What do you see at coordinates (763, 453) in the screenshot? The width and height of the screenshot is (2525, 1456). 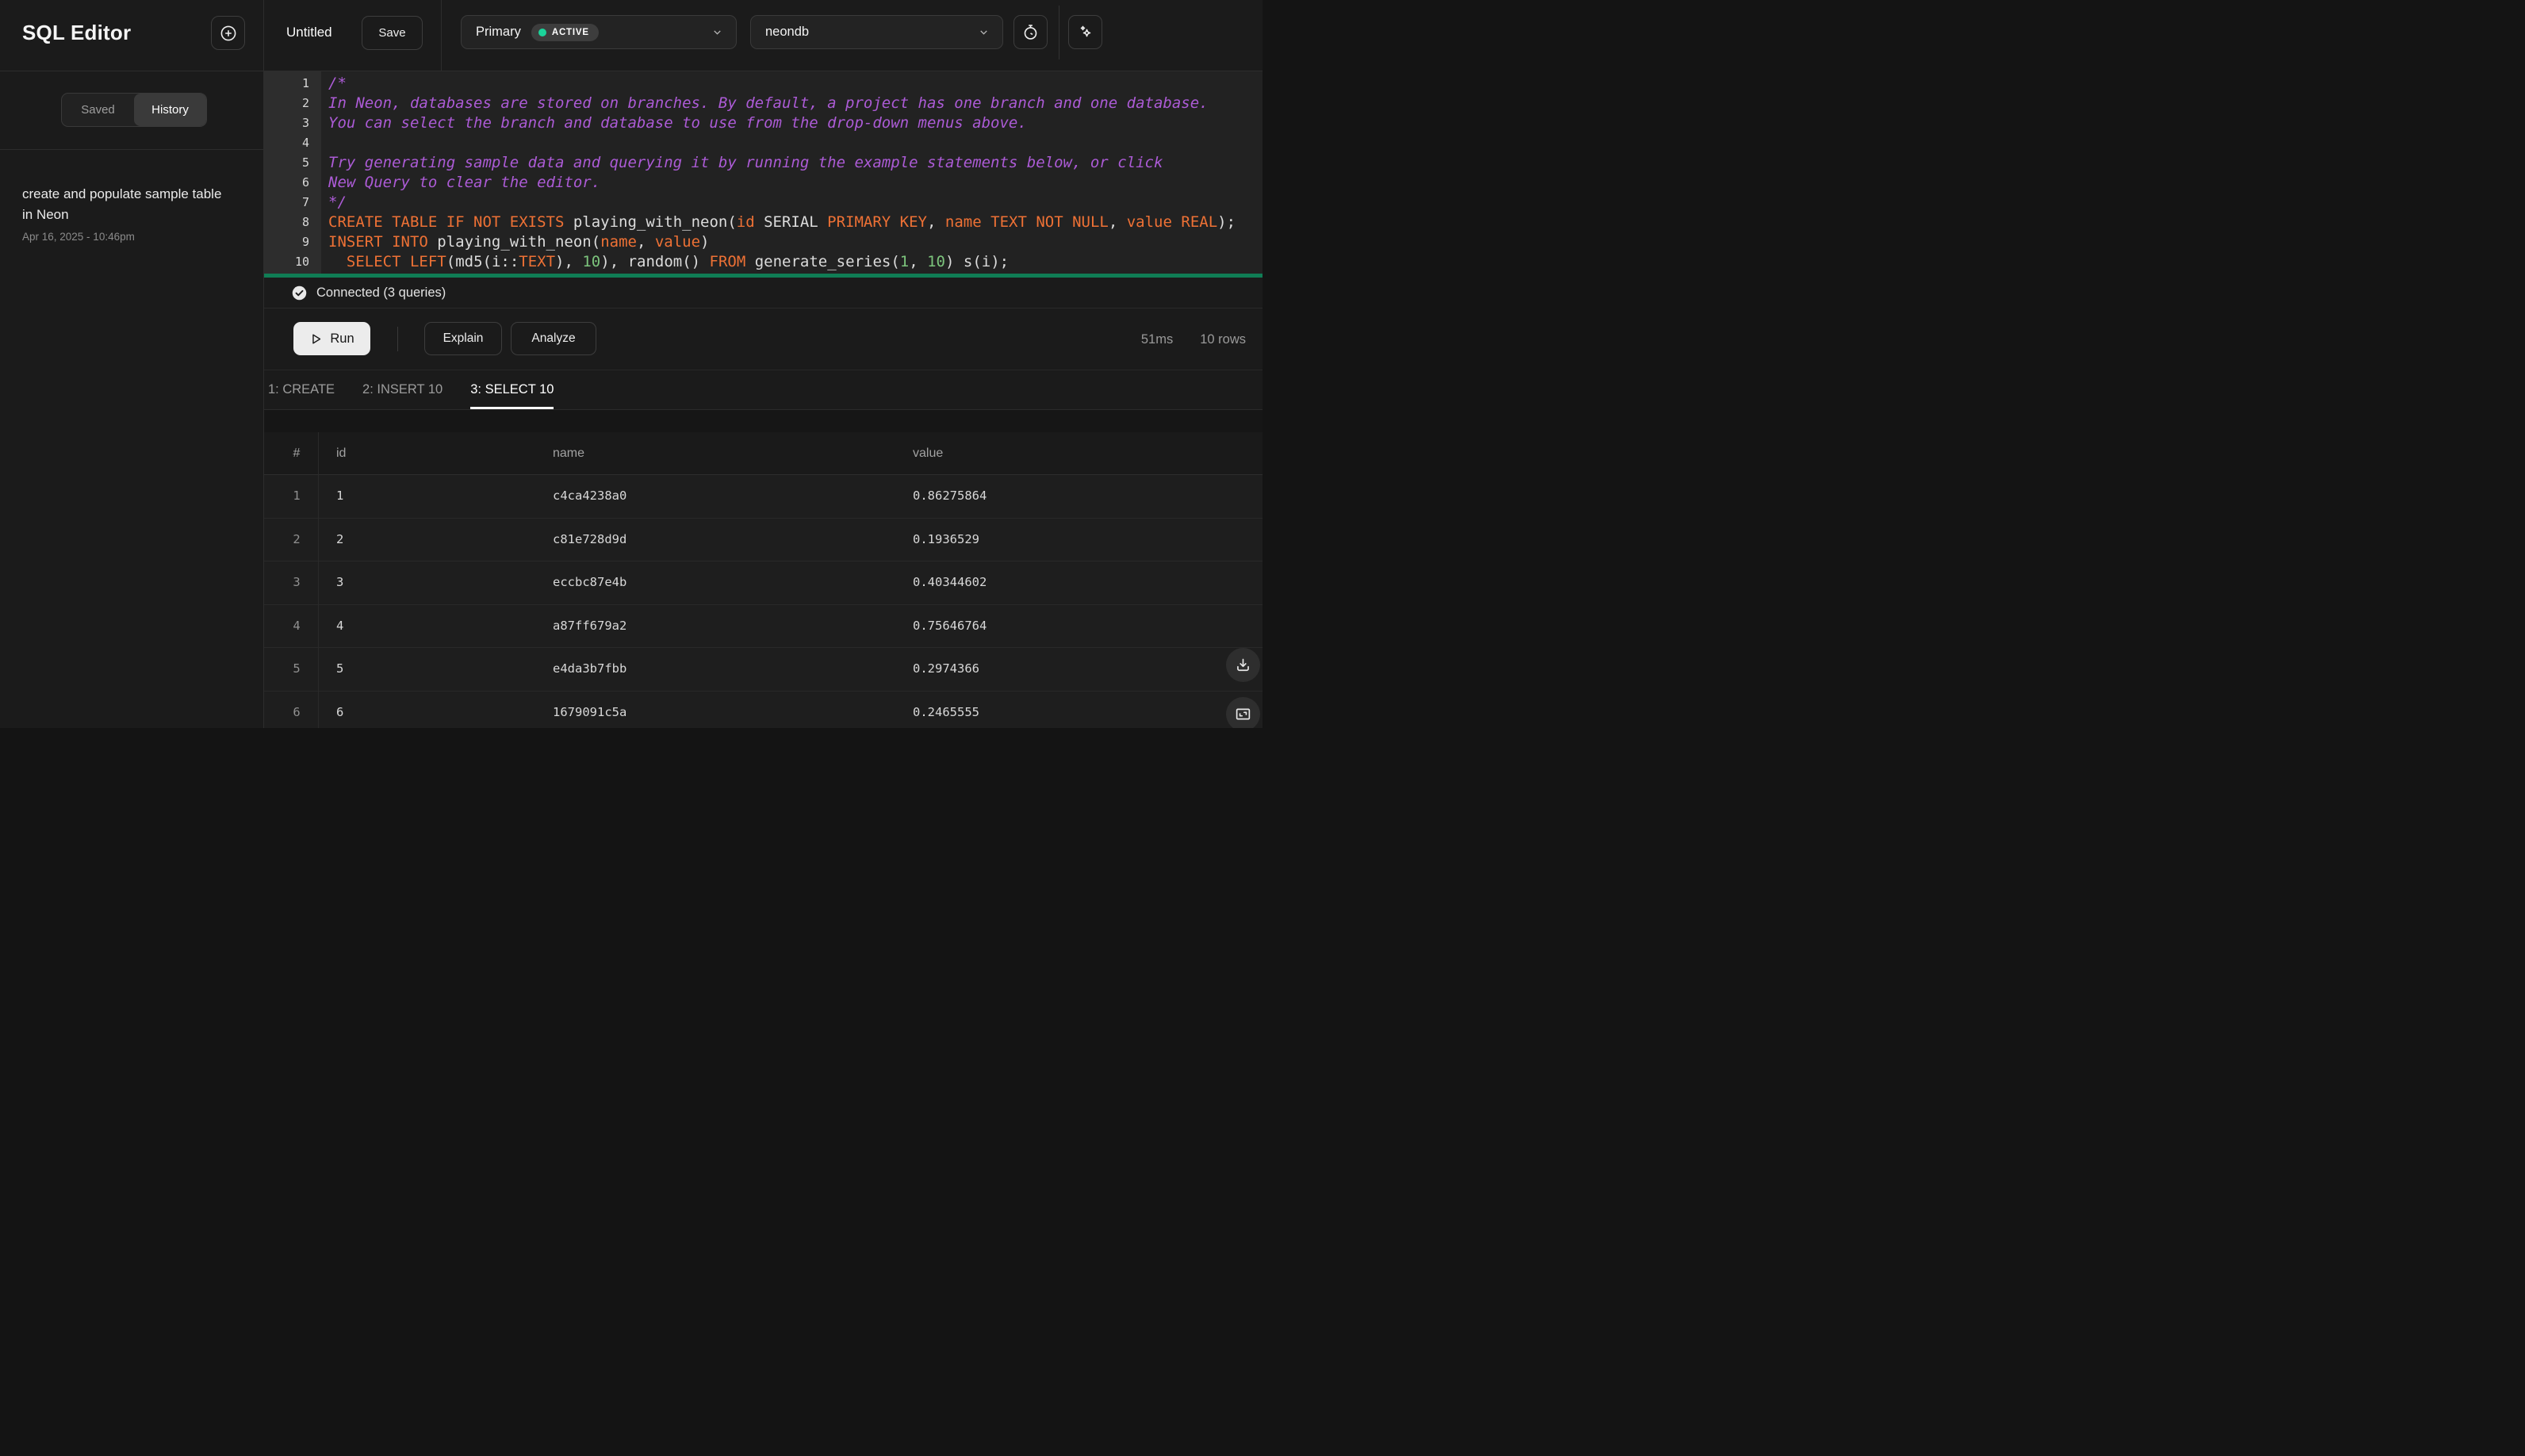 I see `table-header: # id name value` at bounding box center [763, 453].